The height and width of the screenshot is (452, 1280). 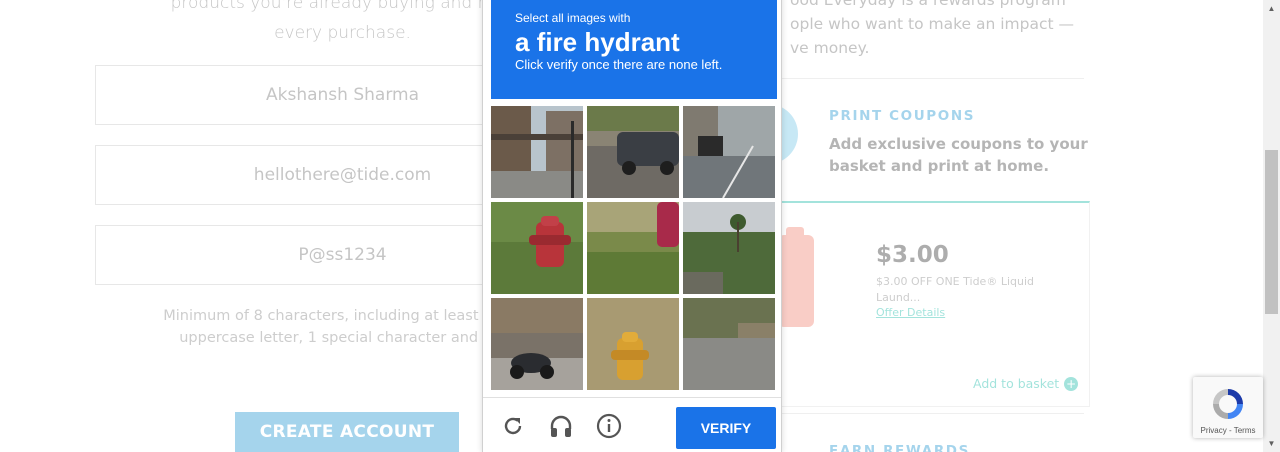 I want to click on reload-button, so click(x=513, y=426).